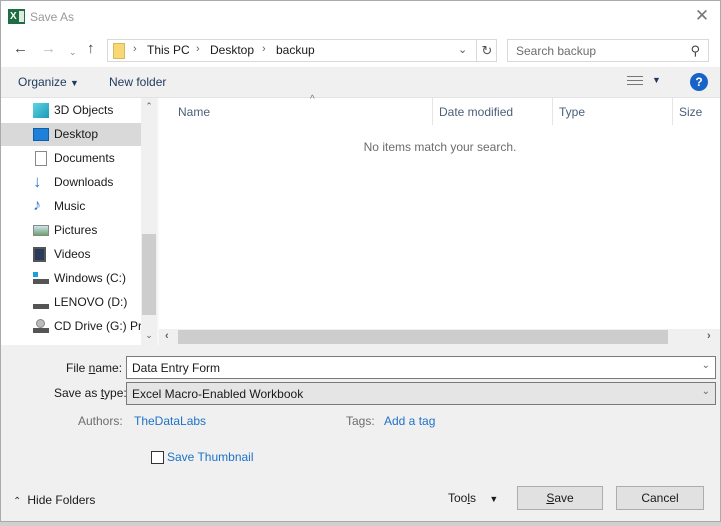  Describe the element at coordinates (608, 50) in the screenshot. I see `search-input: Search backup ⚲` at that location.